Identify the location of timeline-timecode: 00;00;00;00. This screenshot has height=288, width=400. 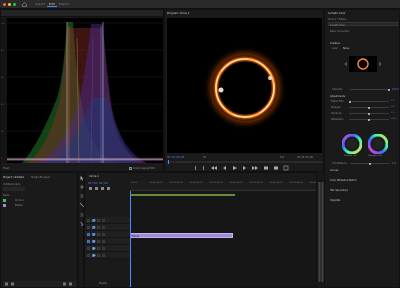
(98, 183).